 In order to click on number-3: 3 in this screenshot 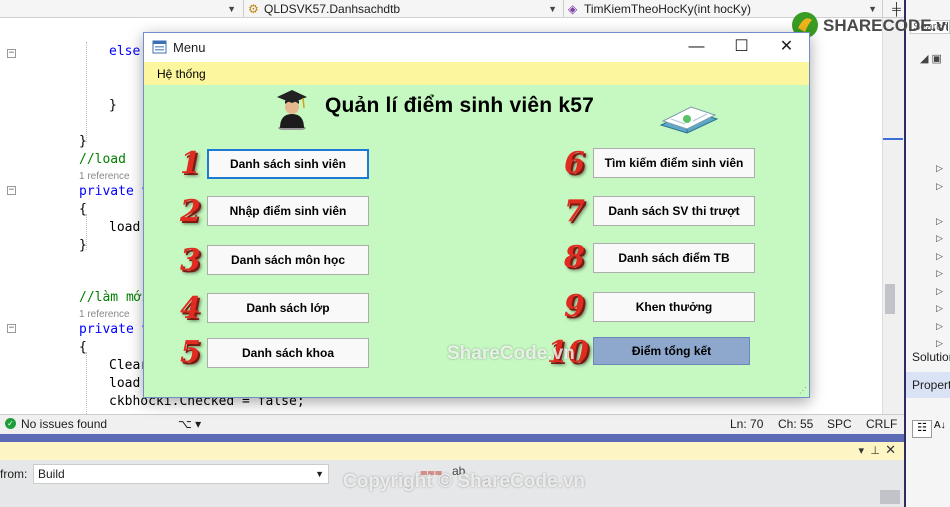, I will do `click(190, 260)`.